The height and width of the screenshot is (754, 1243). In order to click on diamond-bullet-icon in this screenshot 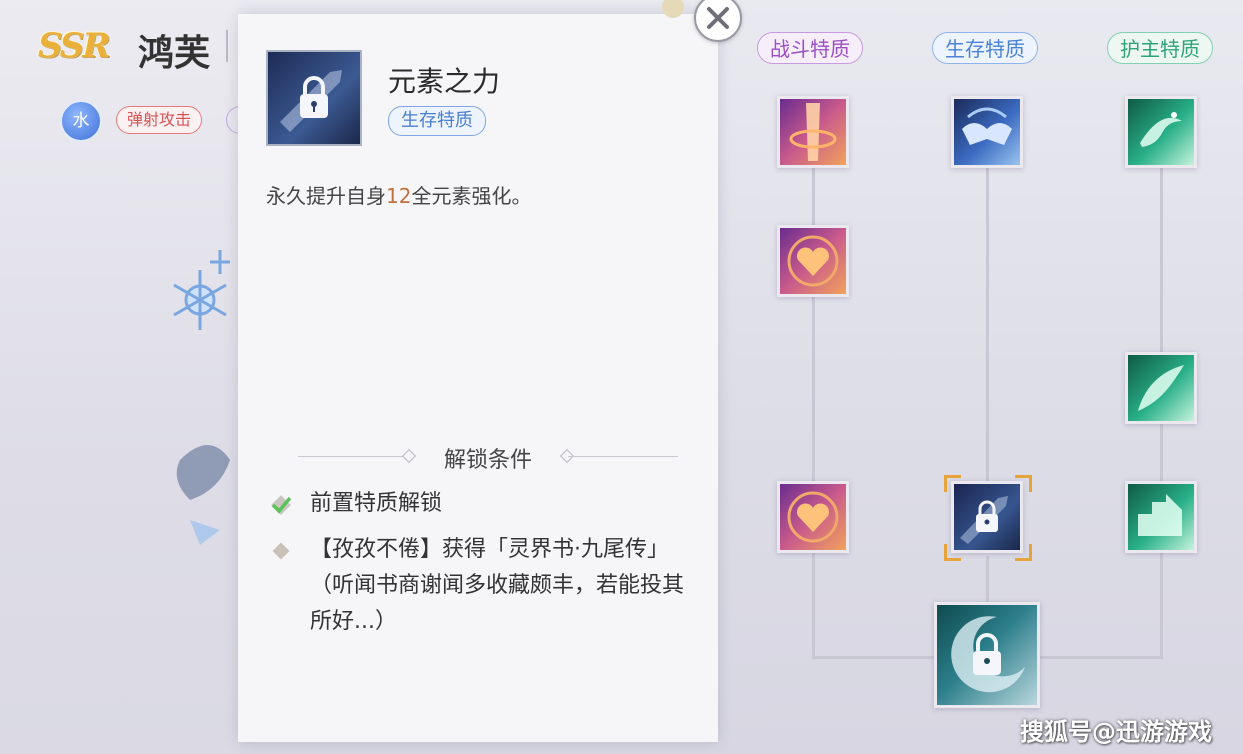, I will do `click(281, 551)`.